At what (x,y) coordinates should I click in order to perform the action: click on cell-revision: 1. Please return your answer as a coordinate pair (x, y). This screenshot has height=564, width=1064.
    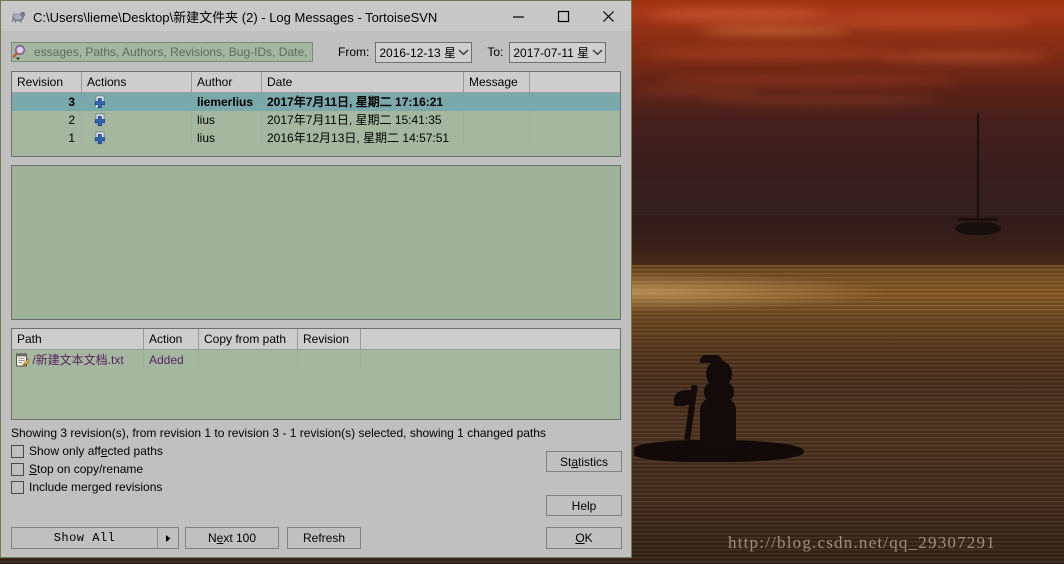
    Looking at the image, I should click on (47, 138).